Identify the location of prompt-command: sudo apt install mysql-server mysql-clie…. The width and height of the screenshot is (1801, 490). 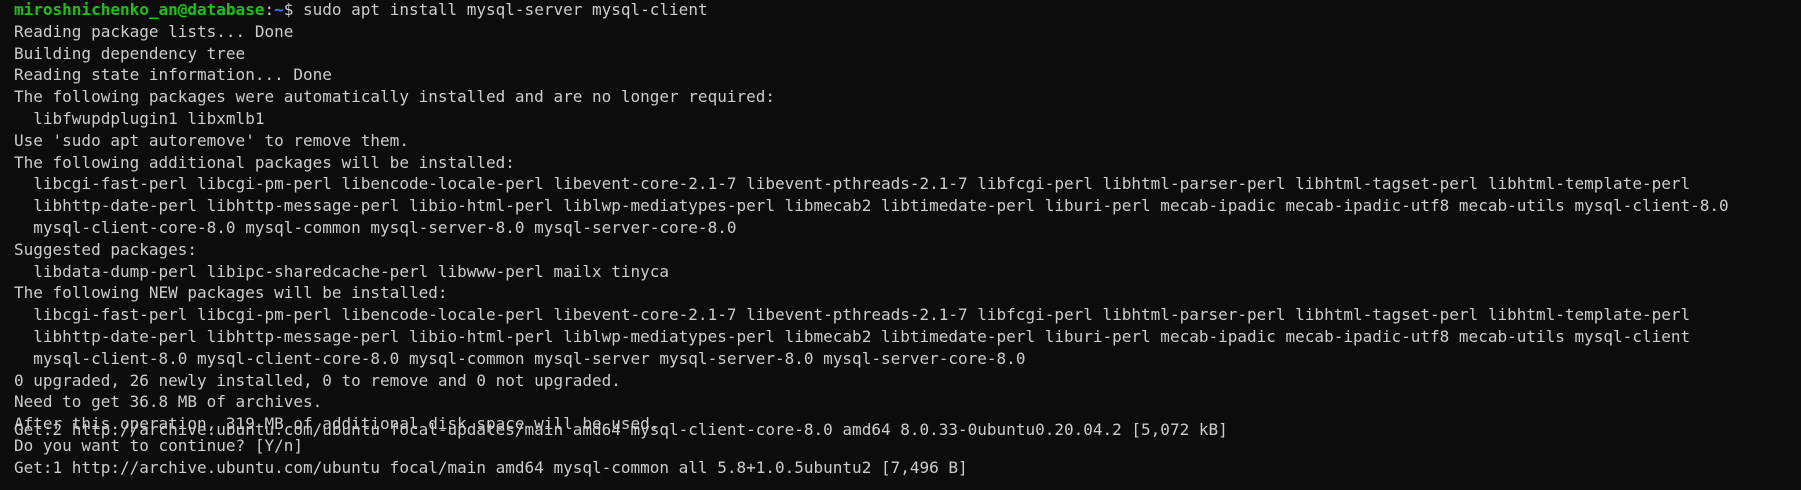
(505, 9).